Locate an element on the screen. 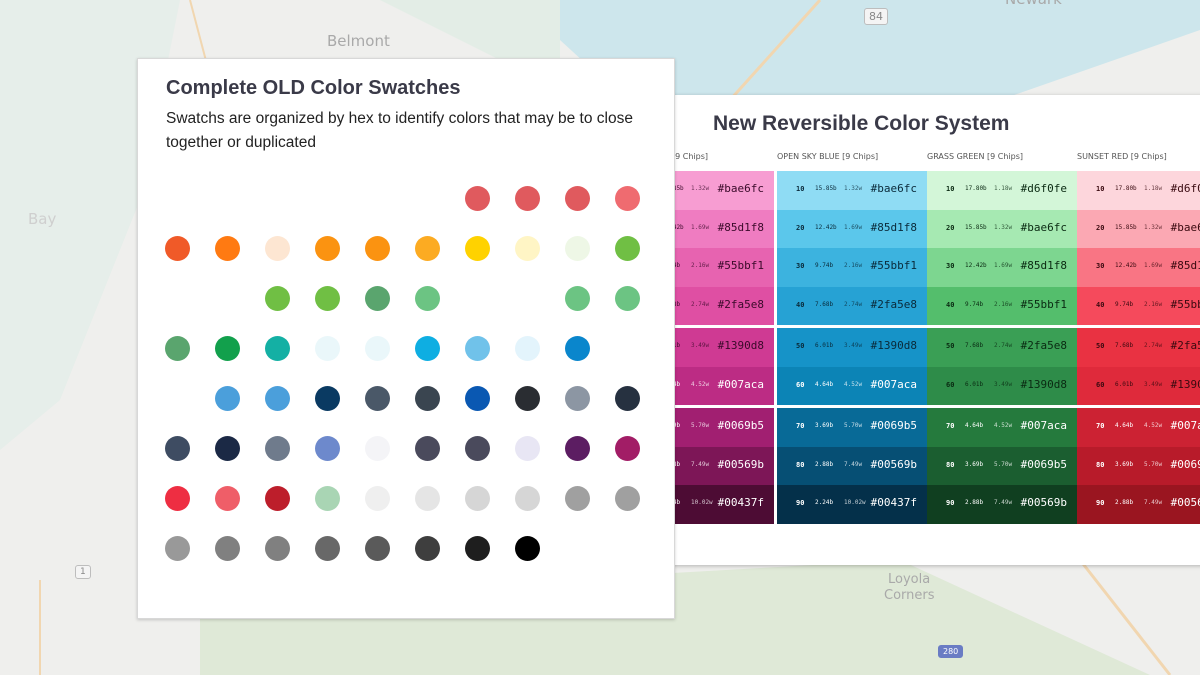  map-label-belmont: Belmont is located at coordinates (358, 41).